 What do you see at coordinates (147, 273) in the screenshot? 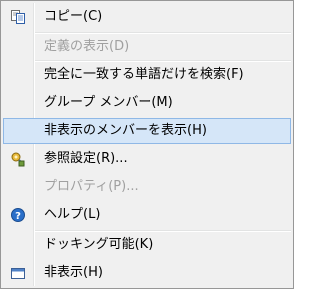
I see `menu-item-hide: 非表示(H)` at bounding box center [147, 273].